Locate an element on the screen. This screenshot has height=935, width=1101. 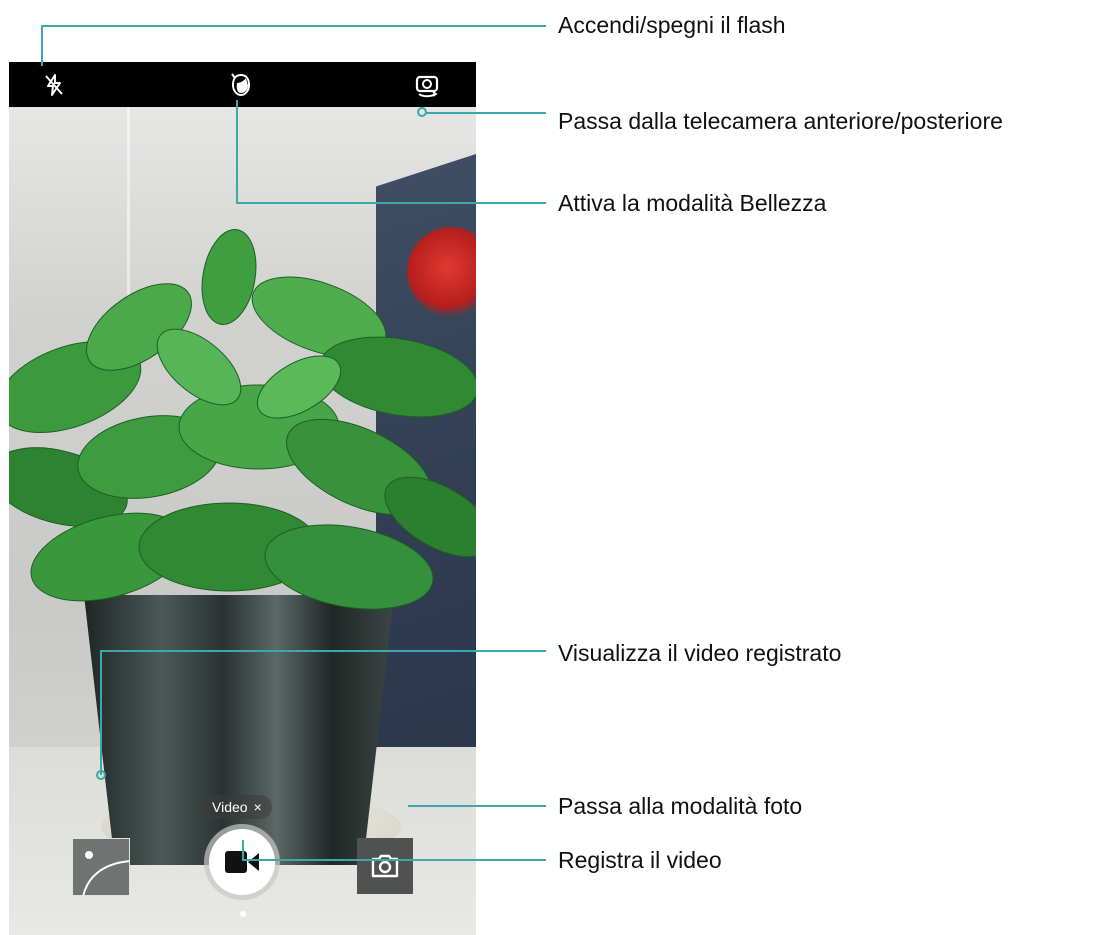
callout-line-switch is located at coordinates (486, 113).